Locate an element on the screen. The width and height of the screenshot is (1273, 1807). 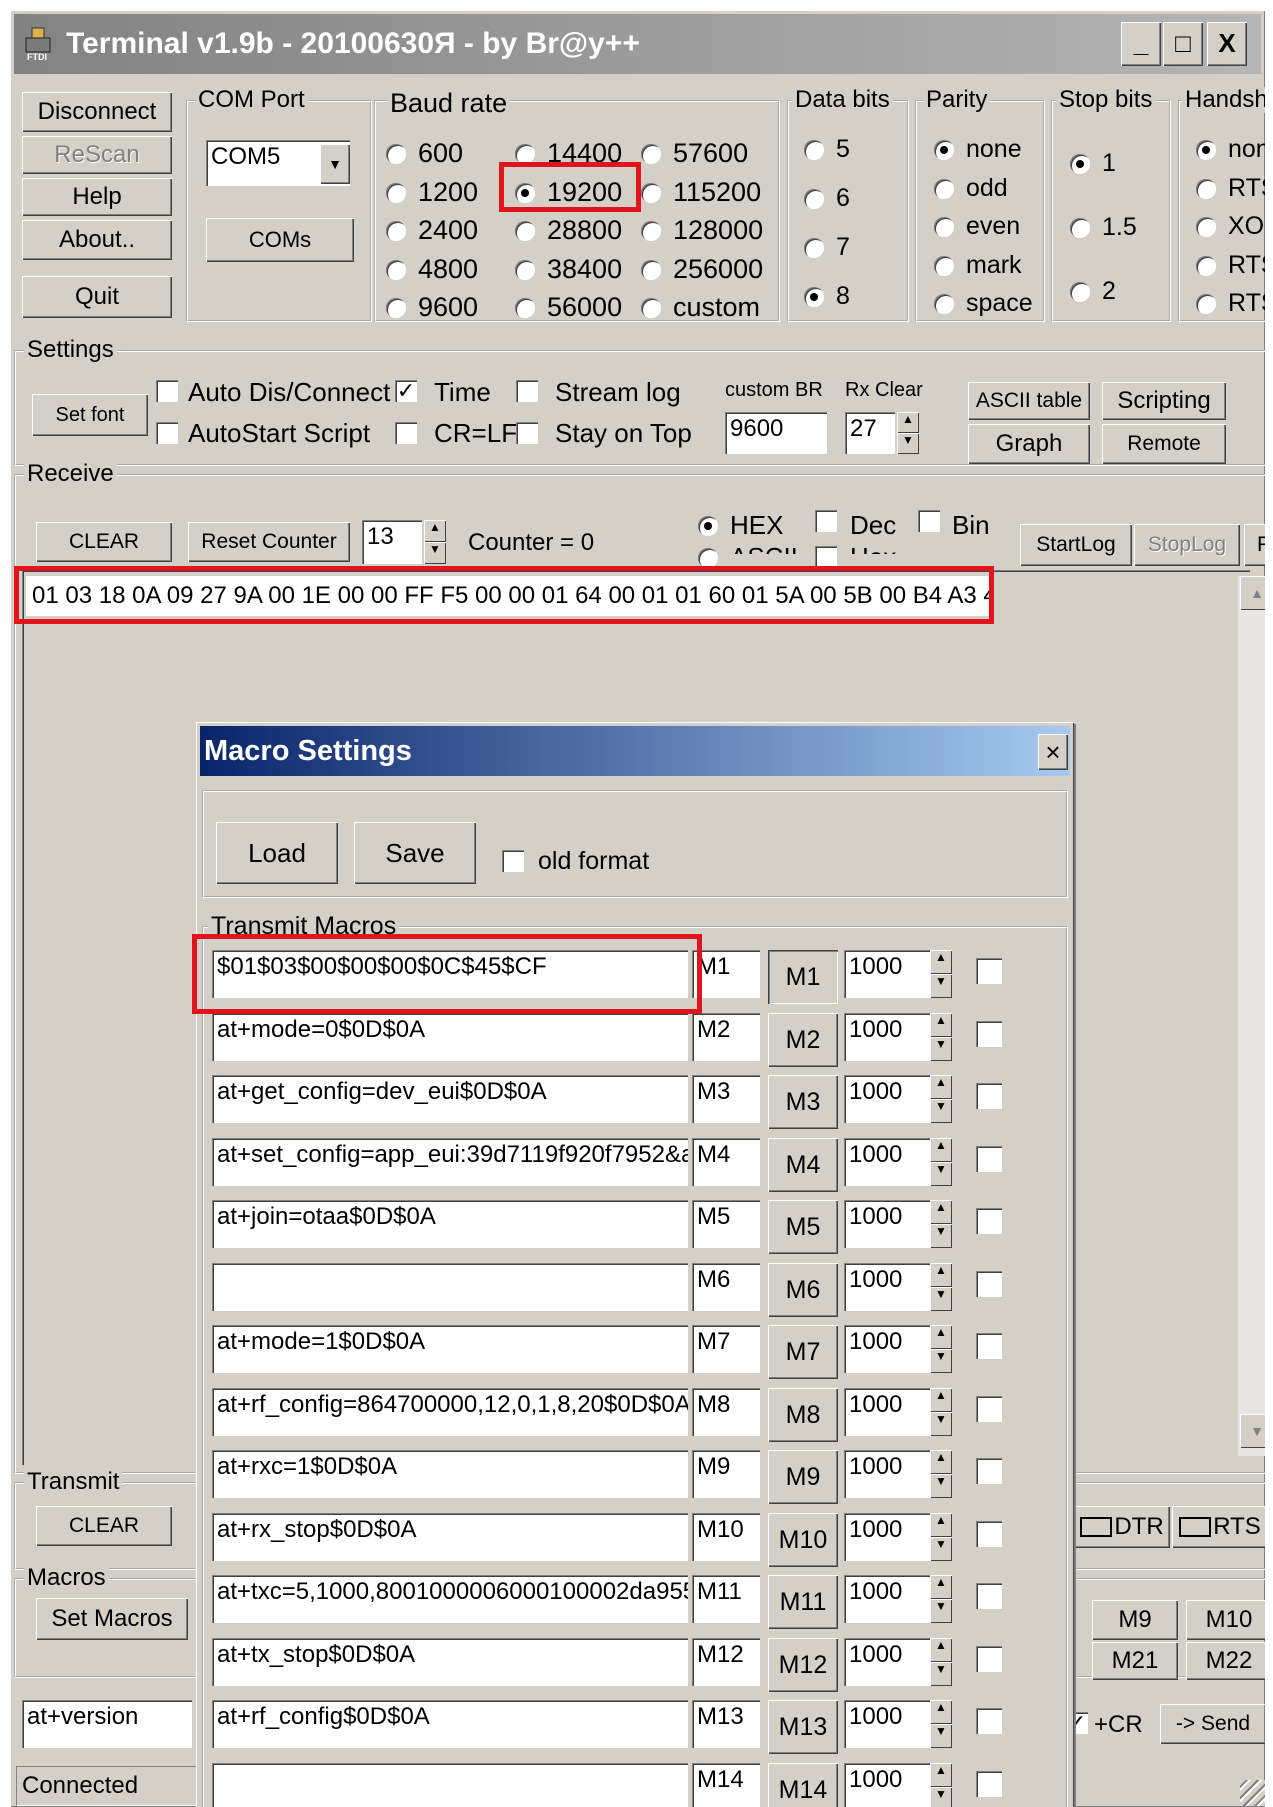
macro-send-button: M3 is located at coordinates (803, 1102).